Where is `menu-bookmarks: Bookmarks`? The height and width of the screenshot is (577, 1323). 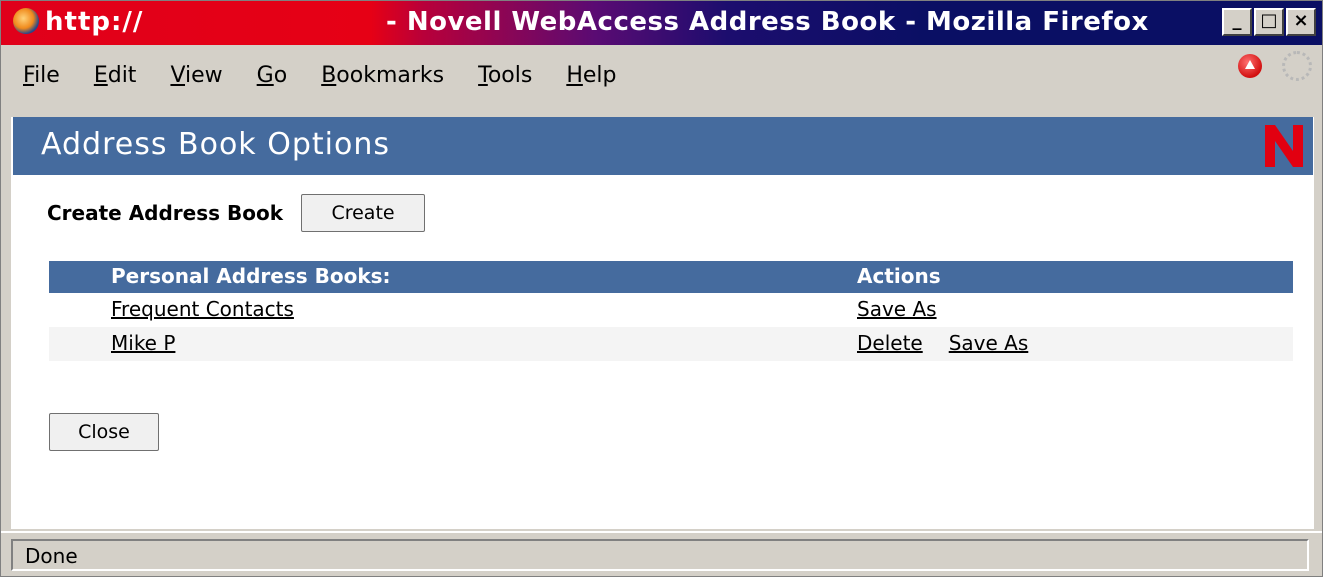 menu-bookmarks: Bookmarks is located at coordinates (382, 75).